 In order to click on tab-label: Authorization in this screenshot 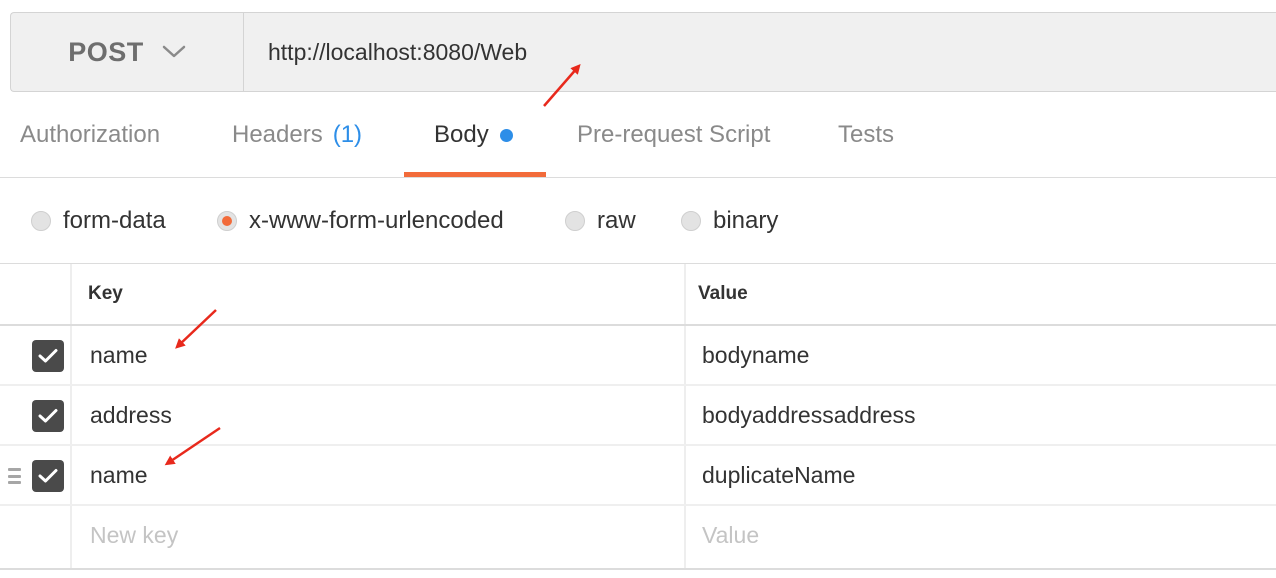, I will do `click(90, 134)`.